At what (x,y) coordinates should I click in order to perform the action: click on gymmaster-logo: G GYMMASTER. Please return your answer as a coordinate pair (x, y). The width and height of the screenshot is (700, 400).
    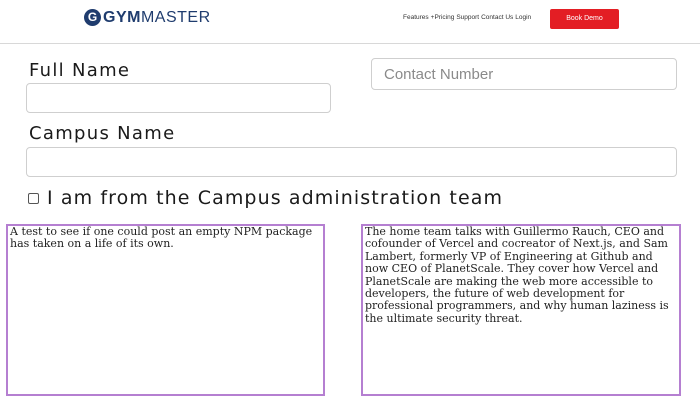
    Looking at the image, I should click on (147, 17).